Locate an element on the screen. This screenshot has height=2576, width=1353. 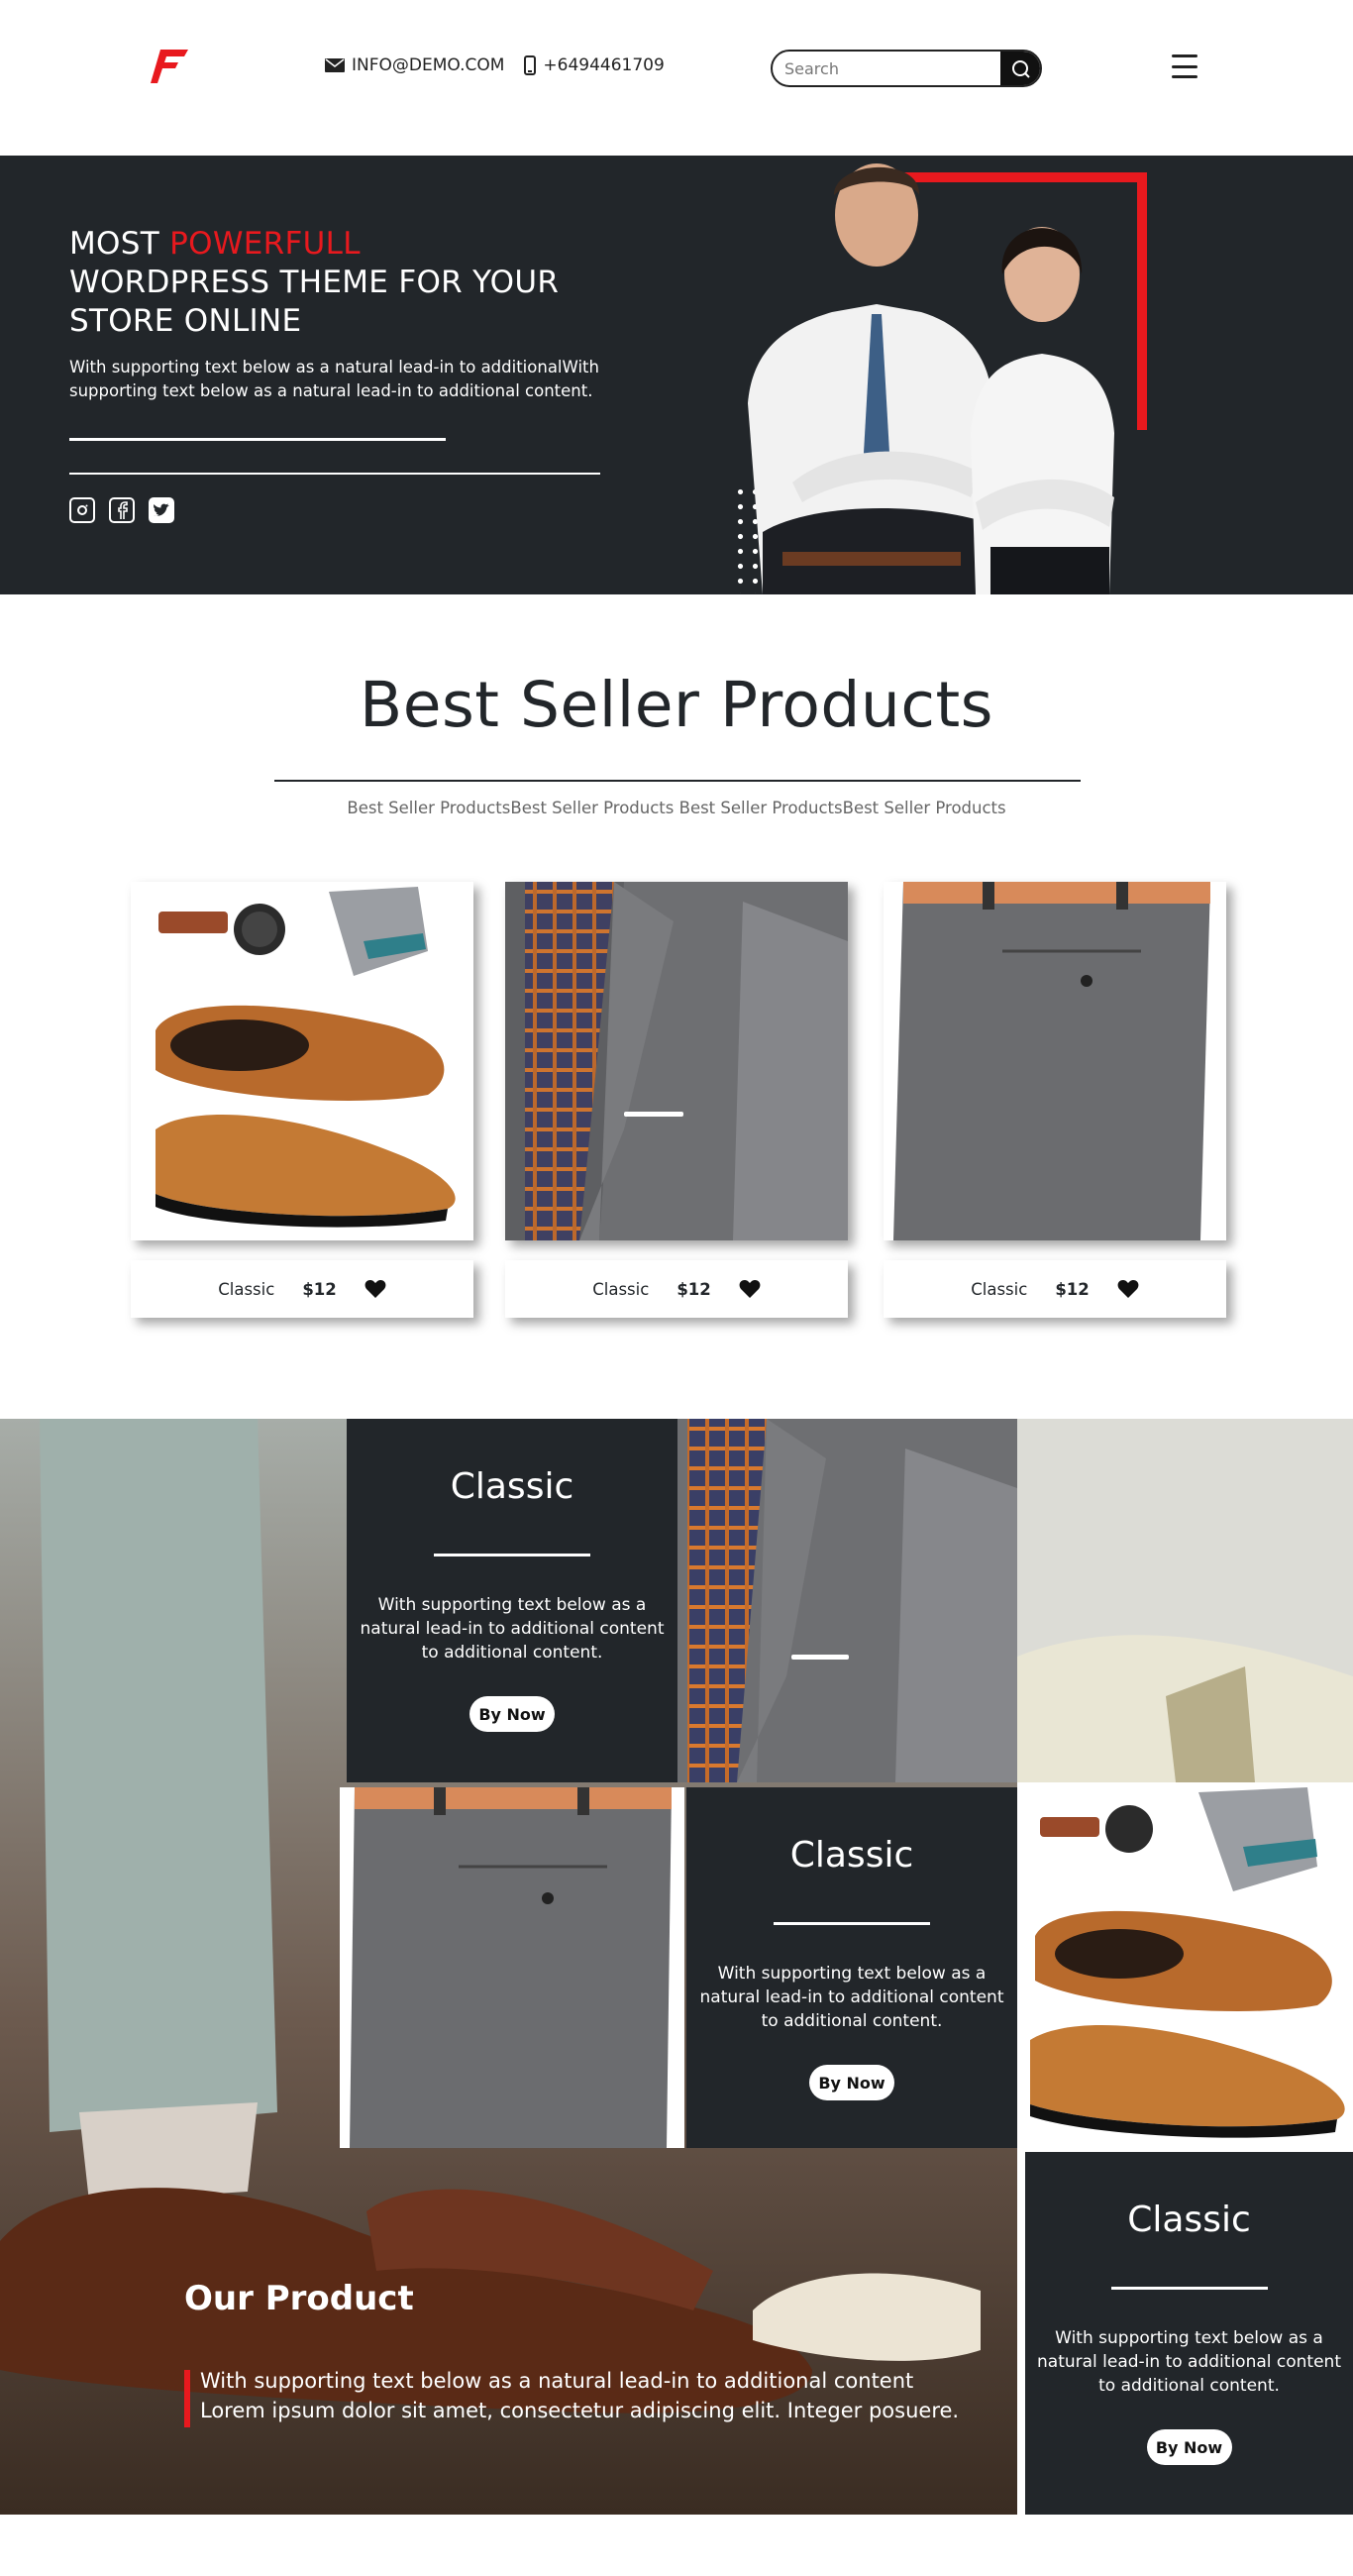
product-image-jacket is located at coordinates (676, 1061).